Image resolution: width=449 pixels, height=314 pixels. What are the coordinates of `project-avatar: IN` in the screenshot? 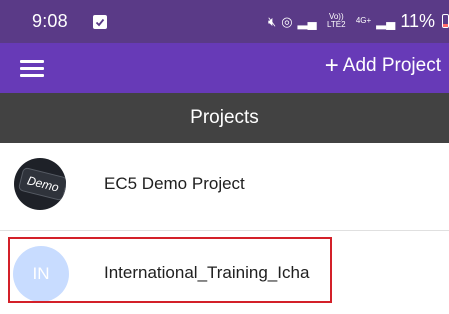 It's located at (41, 274).